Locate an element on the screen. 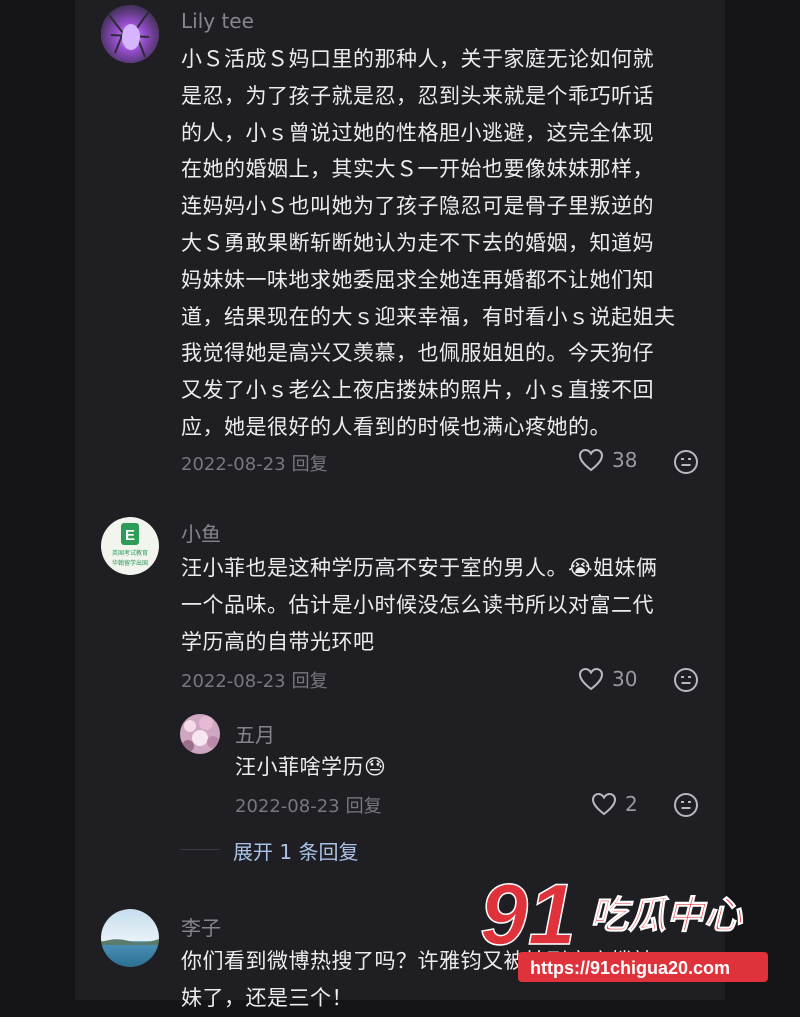 This screenshot has width=800, height=1017. comment-line: 是忍，为了孩子就是忍，忍到头来就是个乖巧听话 is located at coordinates (417, 95).